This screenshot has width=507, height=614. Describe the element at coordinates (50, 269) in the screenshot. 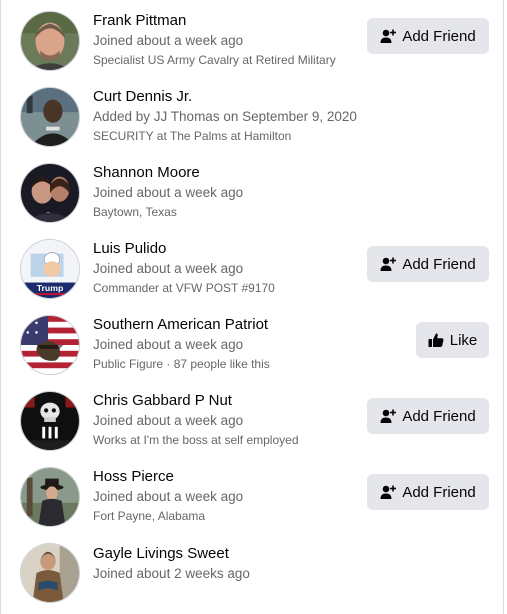

I see `member-avatar: Trump` at that location.